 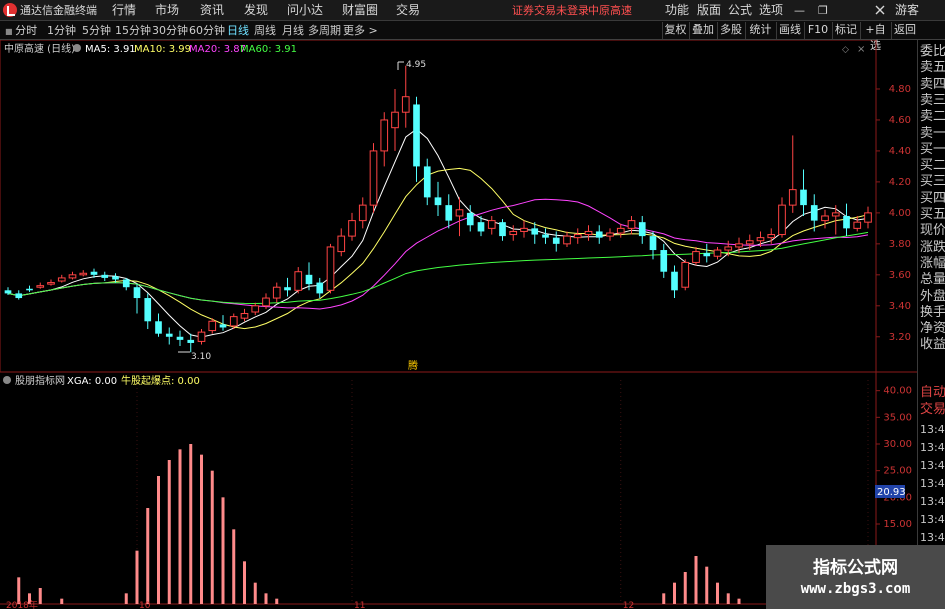 I want to click on period-tab-30min: 30分钟, so click(x=170, y=30).